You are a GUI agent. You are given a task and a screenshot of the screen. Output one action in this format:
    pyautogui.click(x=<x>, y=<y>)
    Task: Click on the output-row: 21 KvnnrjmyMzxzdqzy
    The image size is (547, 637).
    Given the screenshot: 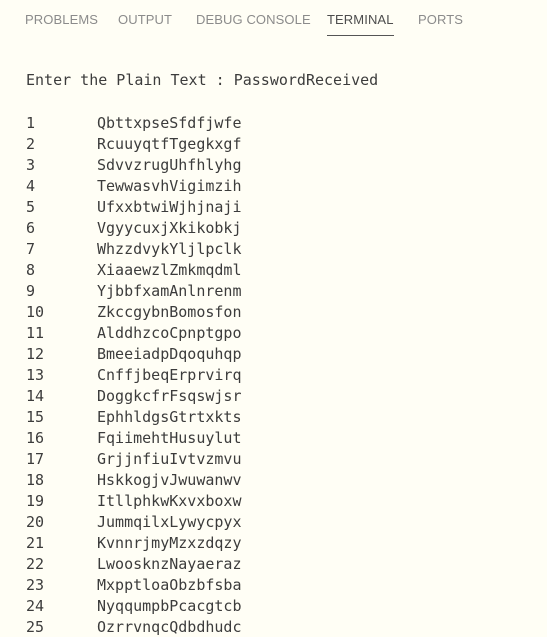 What is the action you would take?
    pyautogui.click(x=286, y=543)
    